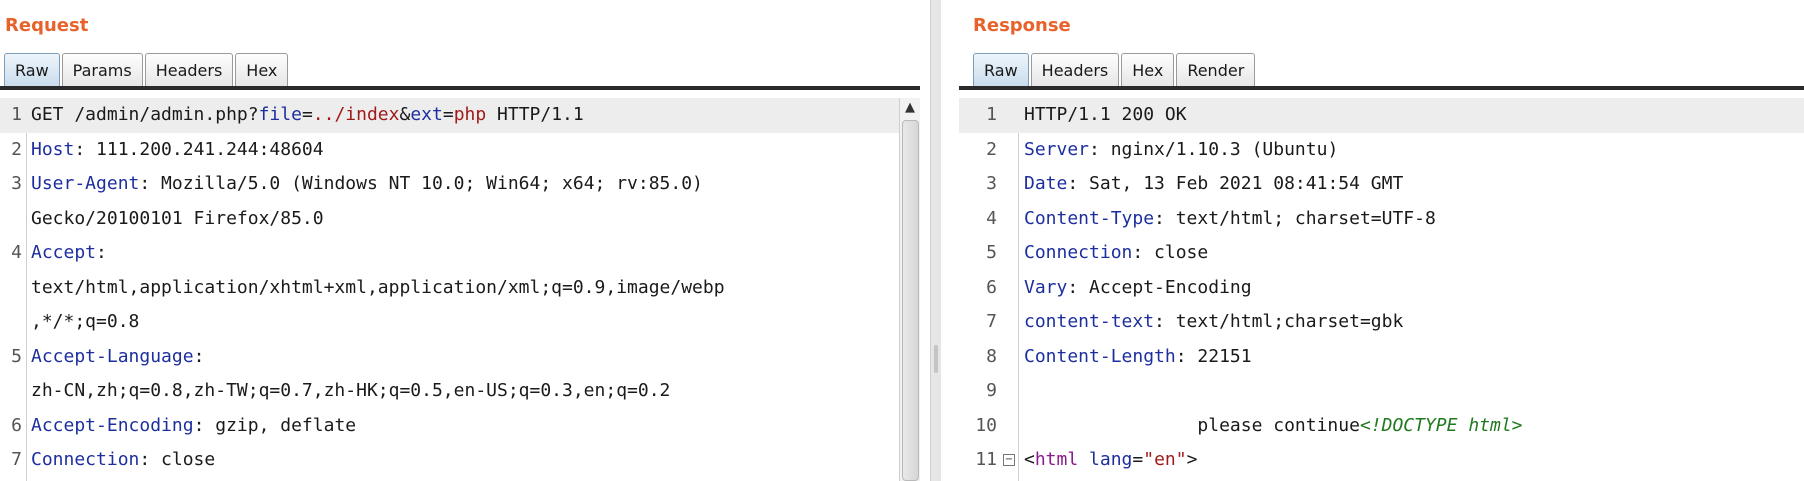 The width and height of the screenshot is (1804, 481). I want to click on fold-collapse-icon: −, so click(1009, 460).